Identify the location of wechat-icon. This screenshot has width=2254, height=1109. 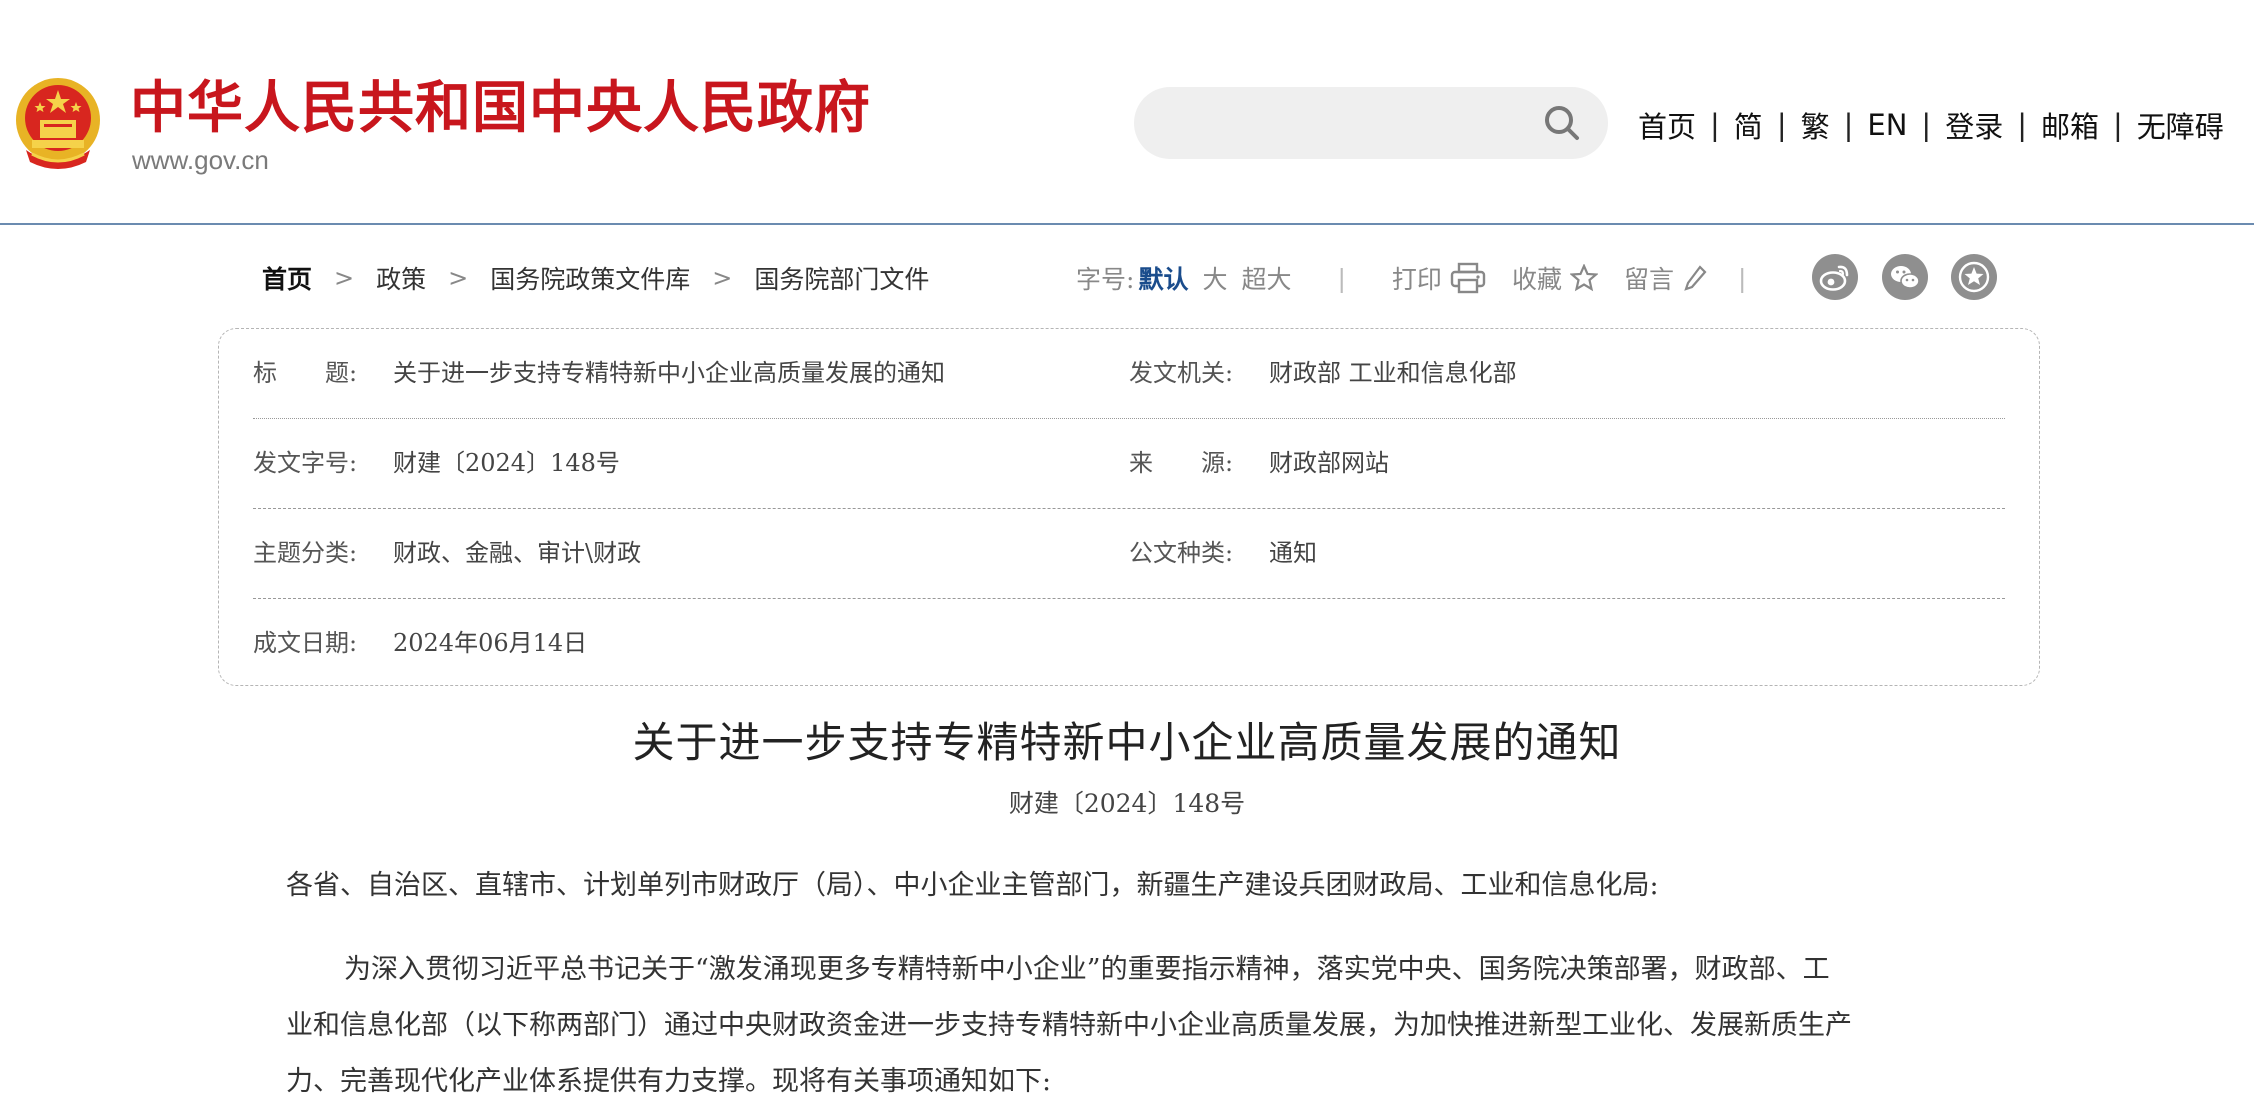
(1905, 277).